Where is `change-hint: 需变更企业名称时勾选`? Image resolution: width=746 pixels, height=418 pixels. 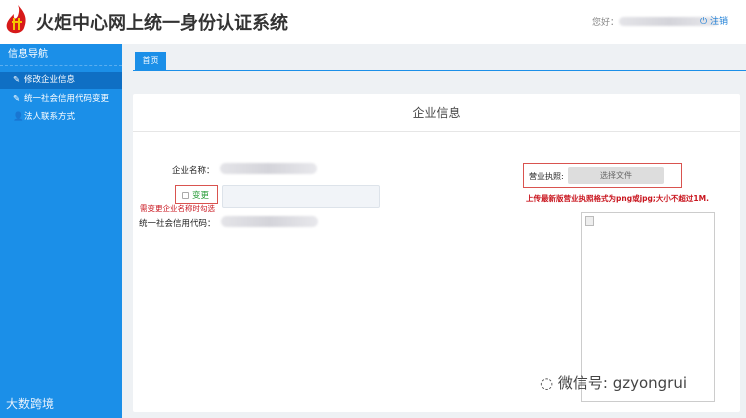 change-hint: 需变更企业名称时勾选 is located at coordinates (177, 208).